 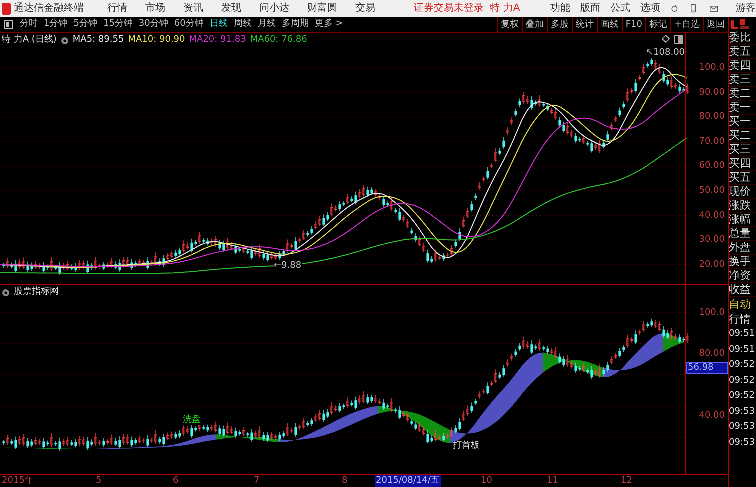 I want to click on indicator-title: 股票指标网, so click(x=36, y=292).